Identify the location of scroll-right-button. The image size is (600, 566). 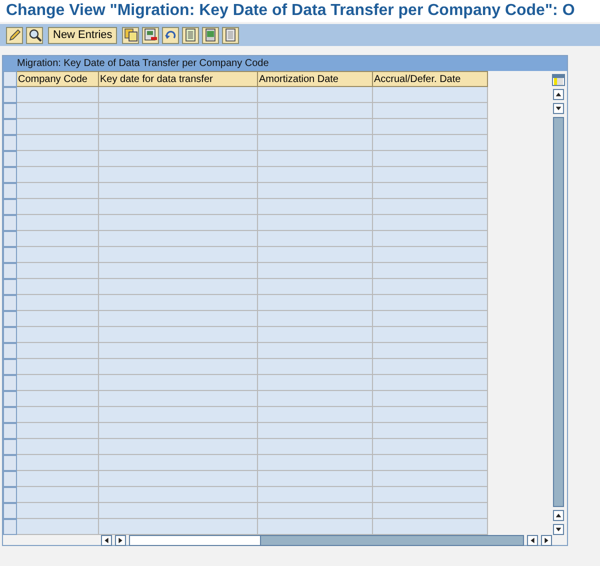
(120, 540).